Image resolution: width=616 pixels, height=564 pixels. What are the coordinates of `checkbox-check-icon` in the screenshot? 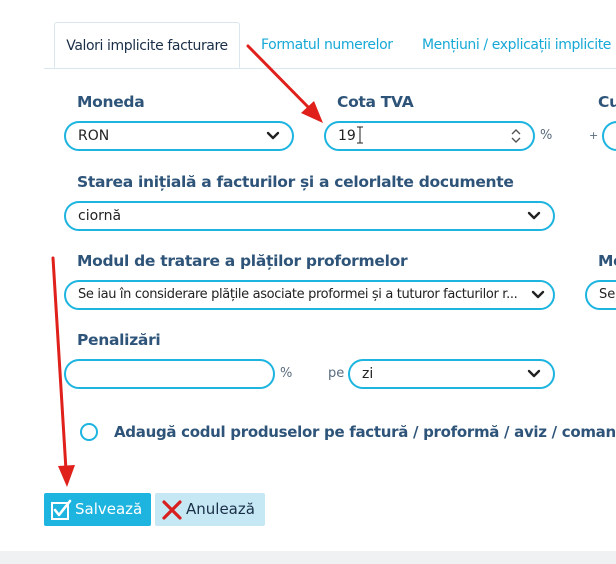 It's located at (61, 510).